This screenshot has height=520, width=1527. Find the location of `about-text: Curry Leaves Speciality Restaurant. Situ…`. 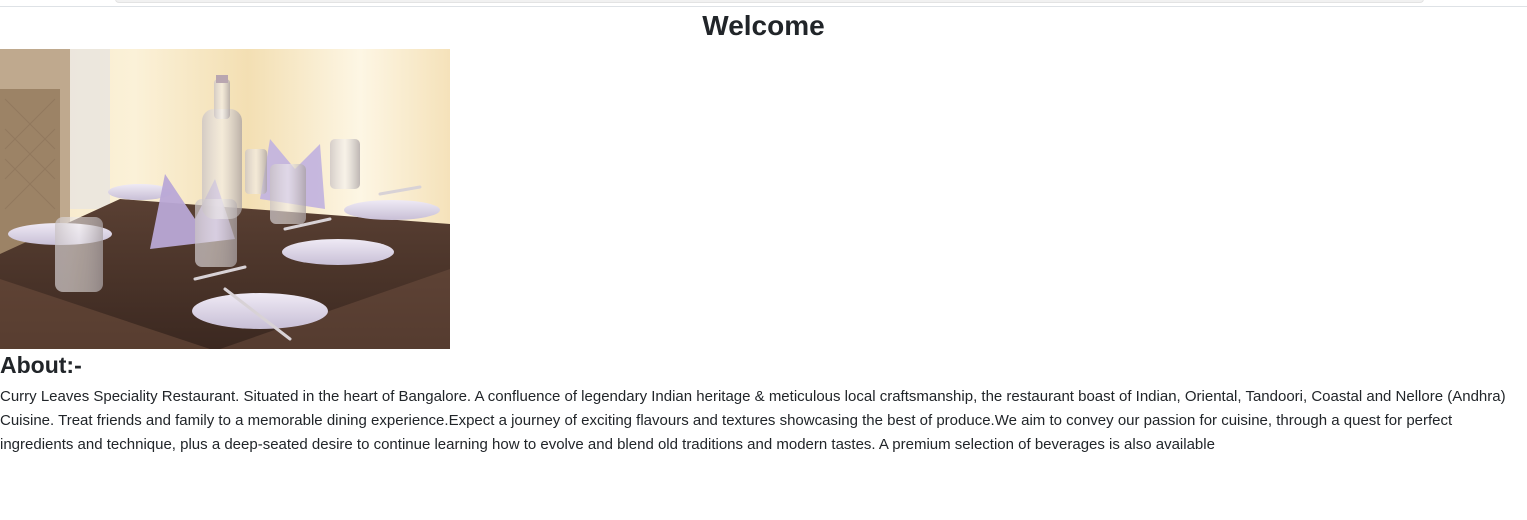

about-text: Curry Leaves Speciality Restaurant. Situ… is located at coordinates (753, 420).